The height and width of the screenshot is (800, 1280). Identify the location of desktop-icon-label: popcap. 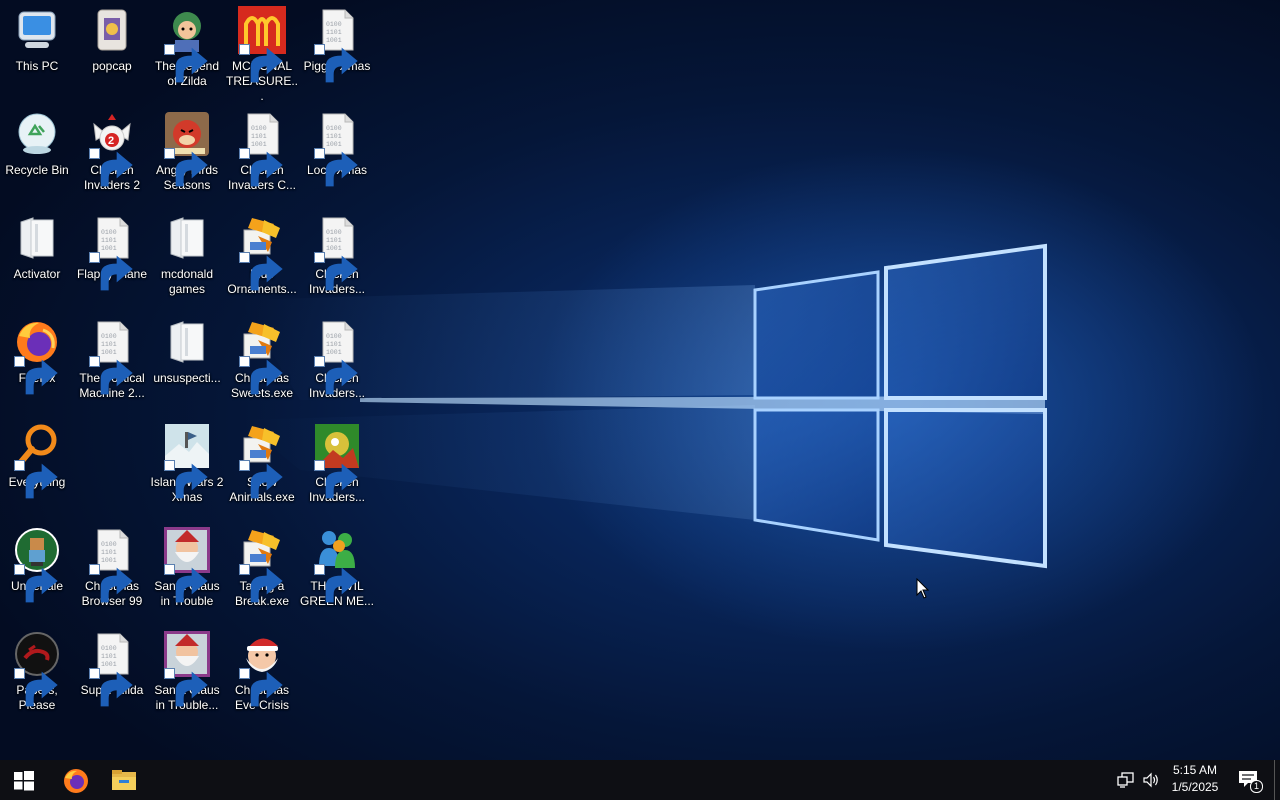
(112, 66).